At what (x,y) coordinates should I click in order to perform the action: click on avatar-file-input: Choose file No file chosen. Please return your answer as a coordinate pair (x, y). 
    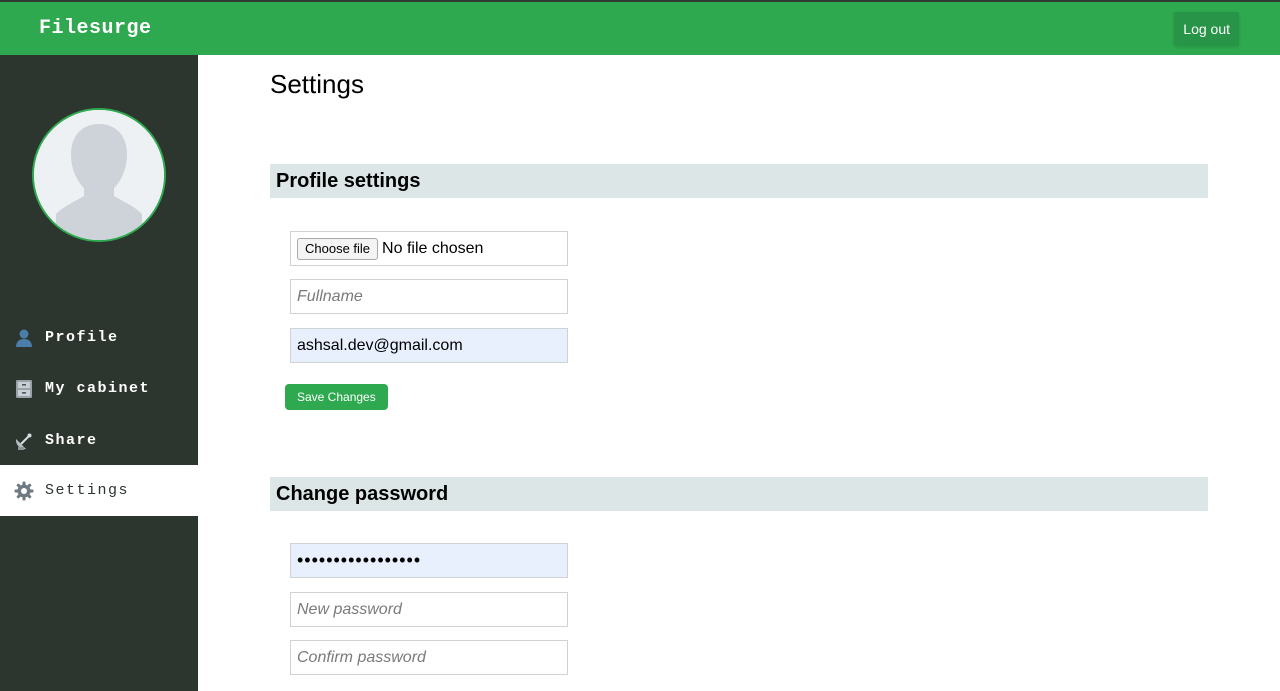
    Looking at the image, I should click on (429, 248).